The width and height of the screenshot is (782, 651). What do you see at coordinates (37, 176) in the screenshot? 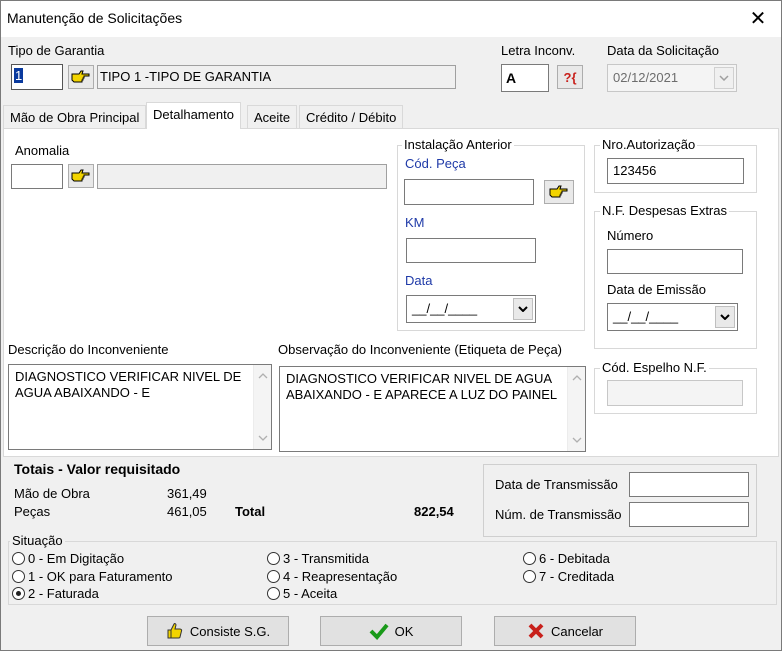
I see `anomalia-code-input` at bounding box center [37, 176].